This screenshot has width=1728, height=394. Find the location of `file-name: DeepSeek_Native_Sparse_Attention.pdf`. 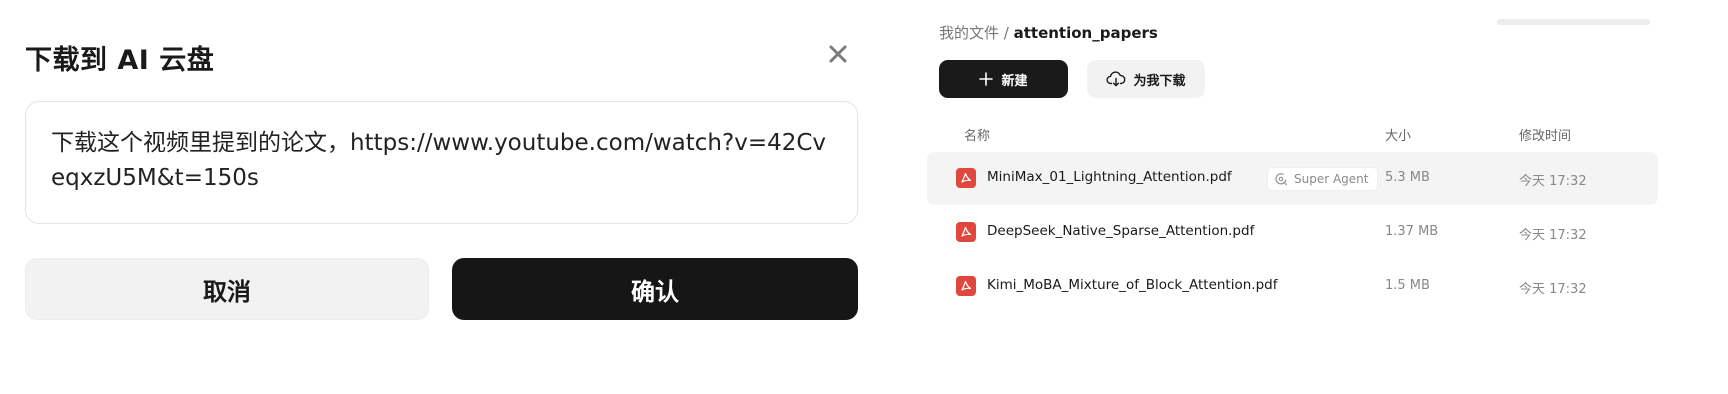

file-name: DeepSeek_Native_Sparse_Attention.pdf is located at coordinates (1121, 231).